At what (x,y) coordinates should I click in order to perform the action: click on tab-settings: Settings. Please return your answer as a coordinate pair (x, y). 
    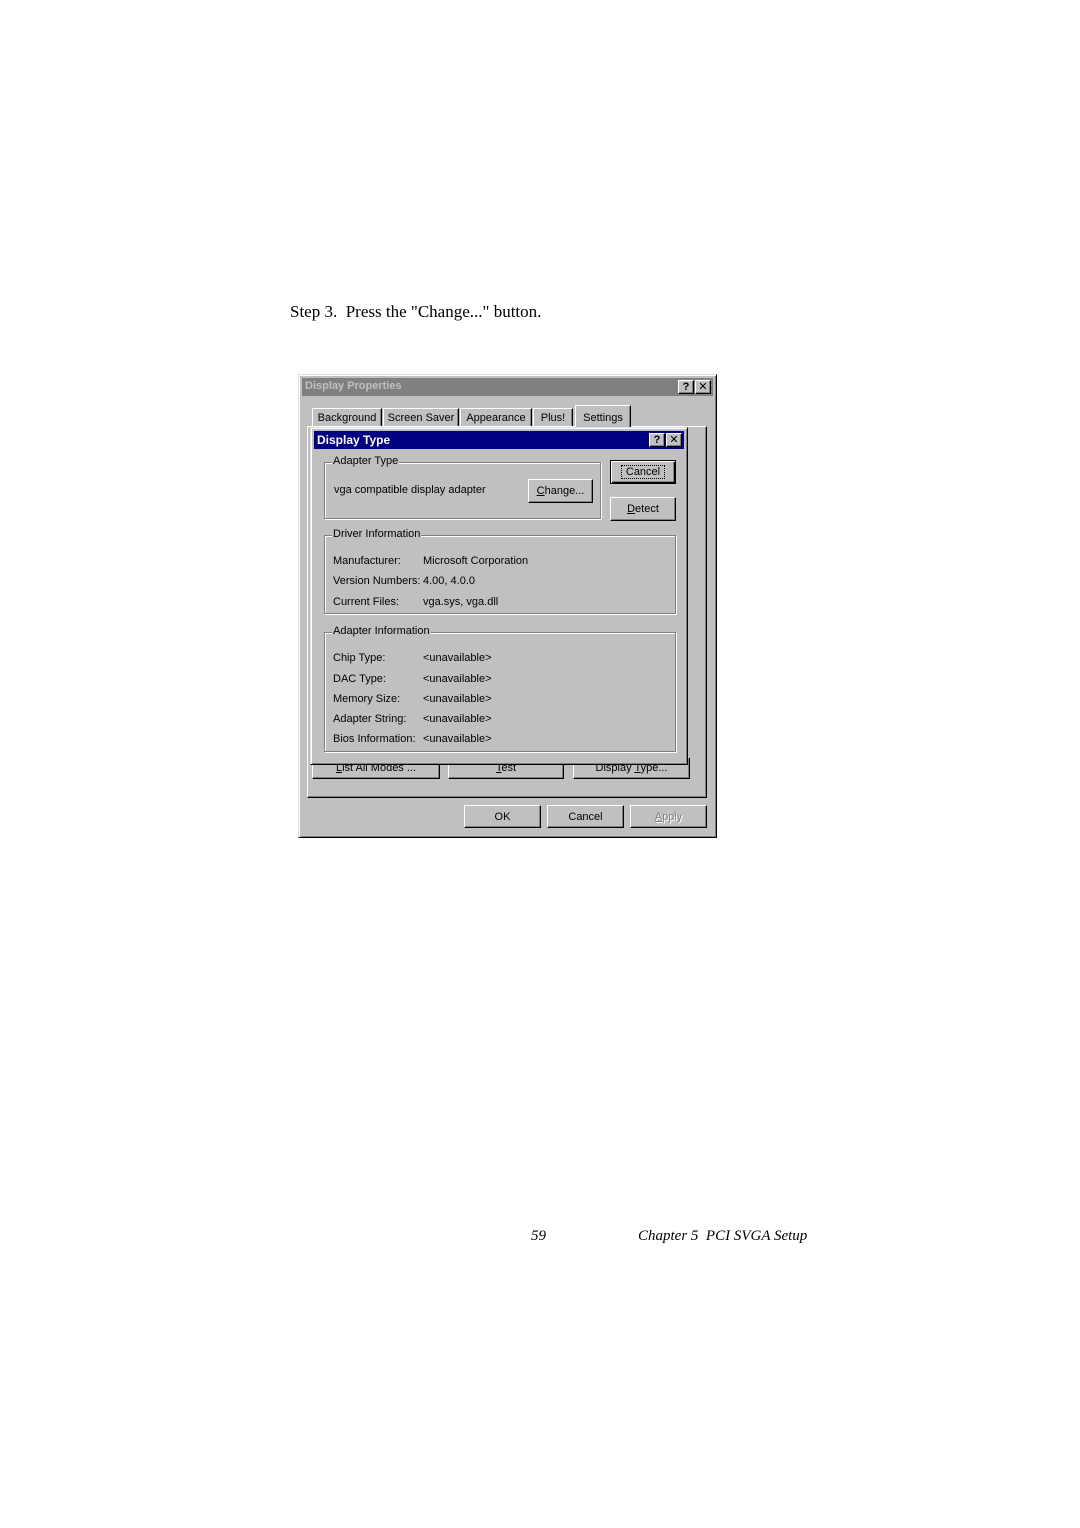
    Looking at the image, I should click on (603, 417).